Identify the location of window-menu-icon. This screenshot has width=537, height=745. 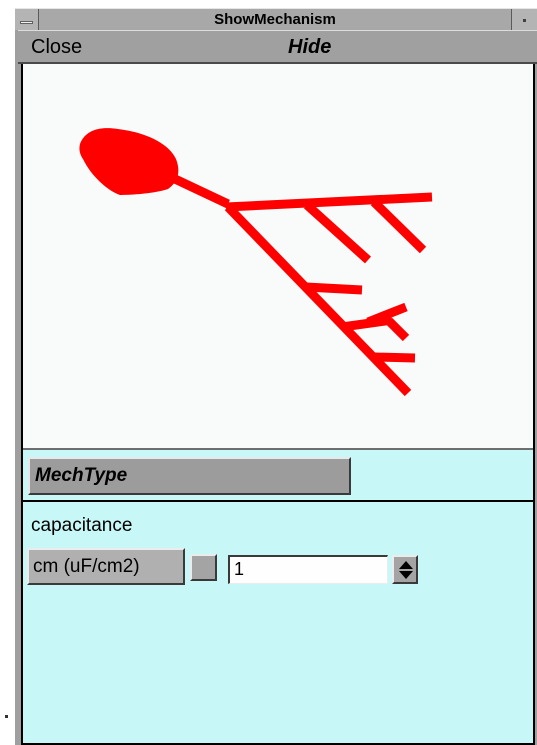
(27, 19).